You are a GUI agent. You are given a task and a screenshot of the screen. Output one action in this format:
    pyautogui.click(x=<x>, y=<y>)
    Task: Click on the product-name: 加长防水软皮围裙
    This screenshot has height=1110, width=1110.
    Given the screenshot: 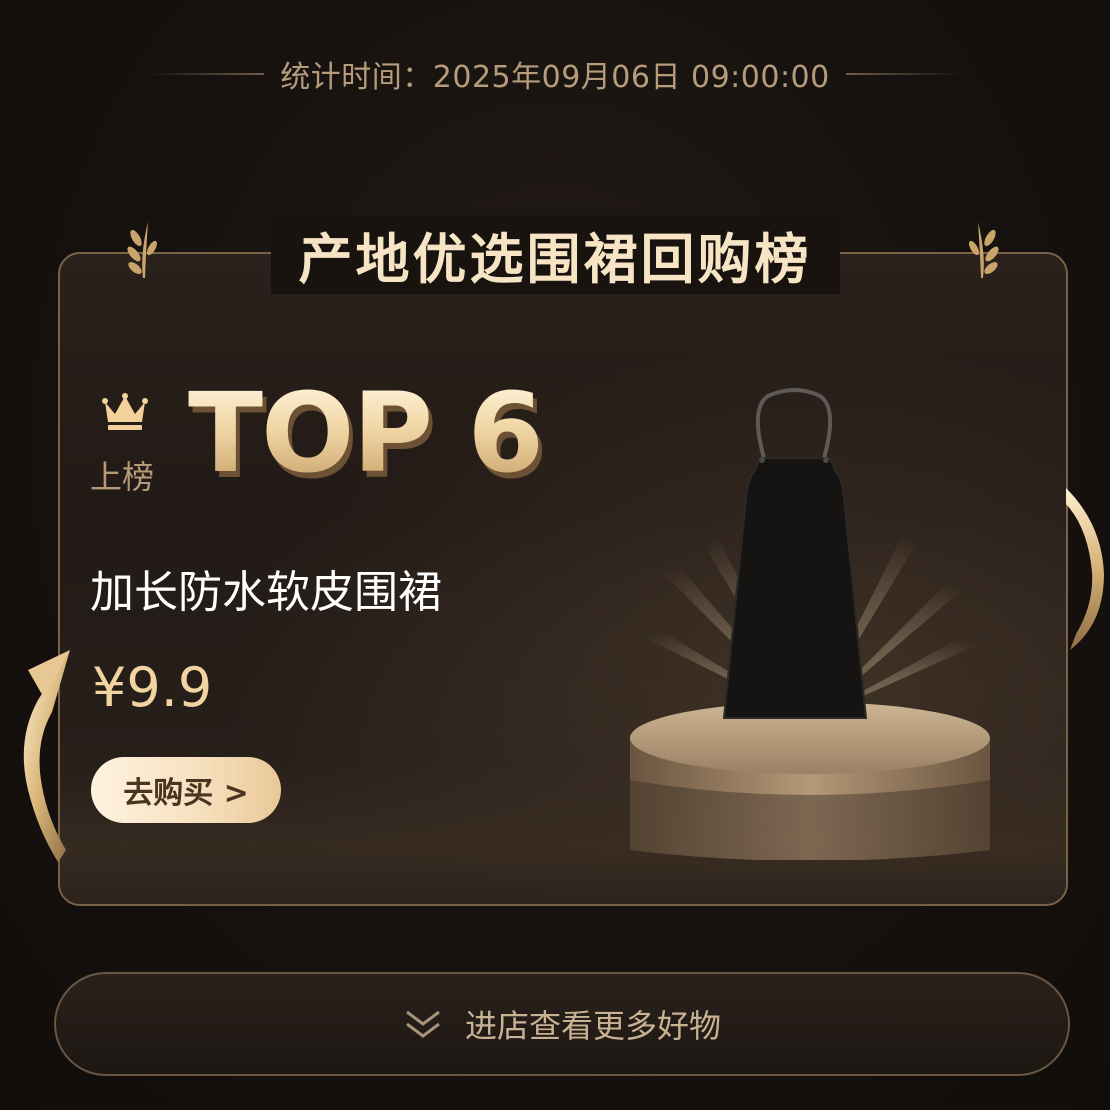 What is the action you would take?
    pyautogui.click(x=266, y=592)
    